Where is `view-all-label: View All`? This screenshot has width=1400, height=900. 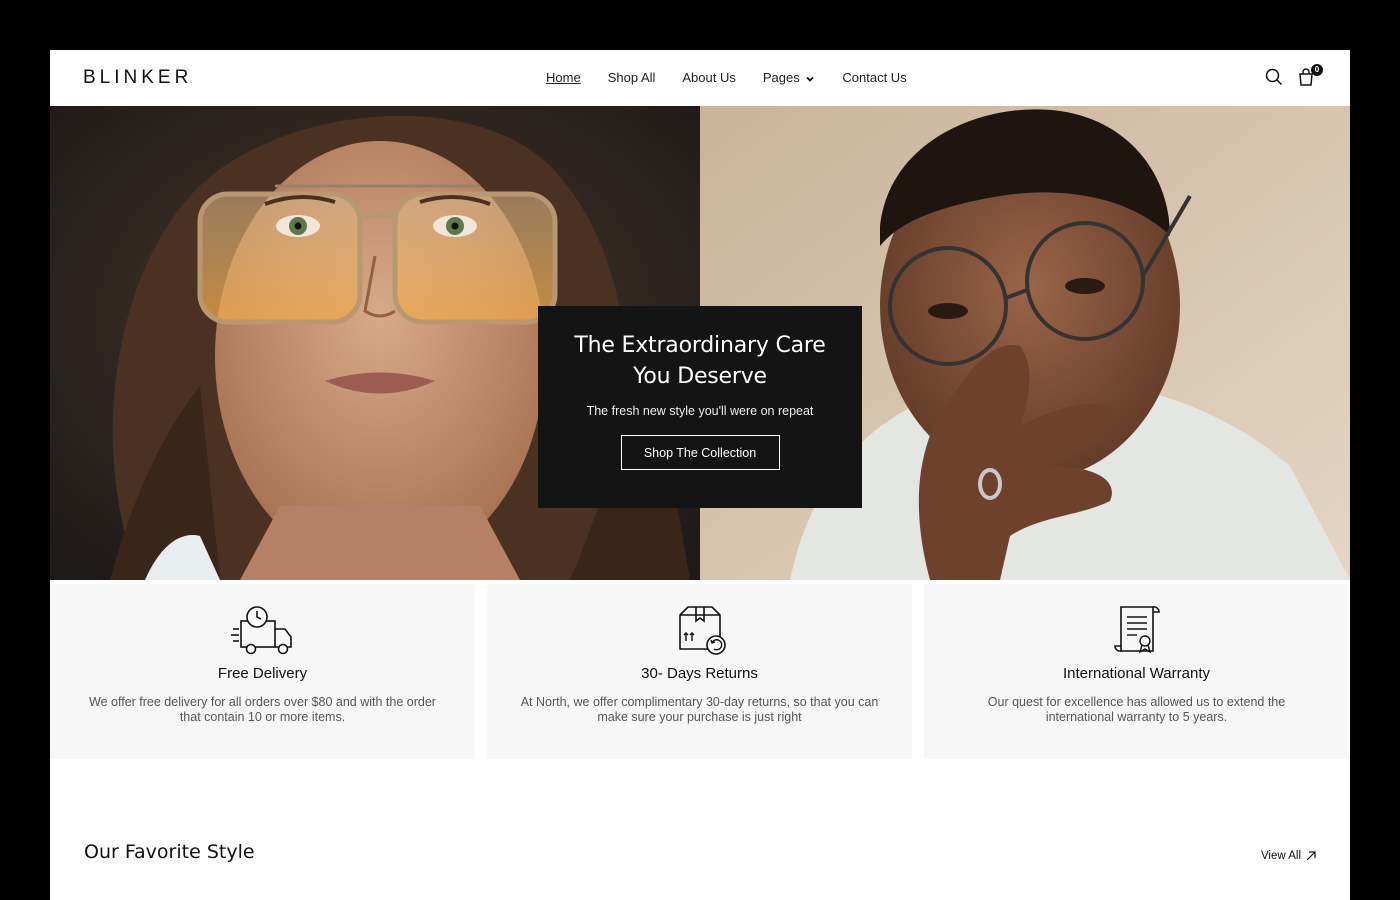 view-all-label: View All is located at coordinates (1280, 856).